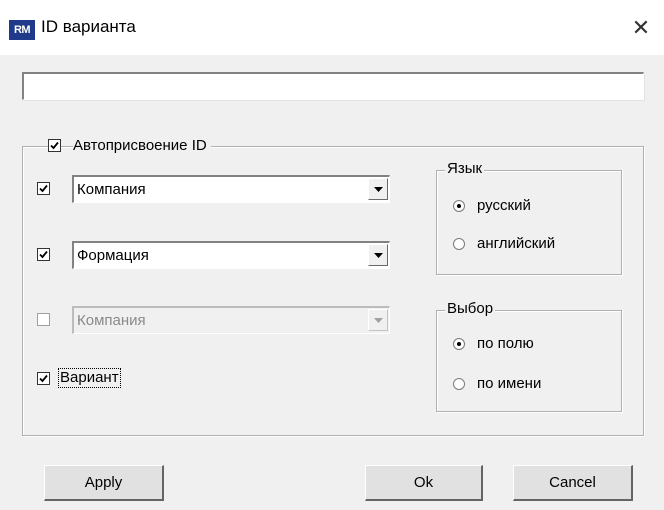 The image size is (664, 510). I want to click on selection-by-name-radio, so click(459, 384).